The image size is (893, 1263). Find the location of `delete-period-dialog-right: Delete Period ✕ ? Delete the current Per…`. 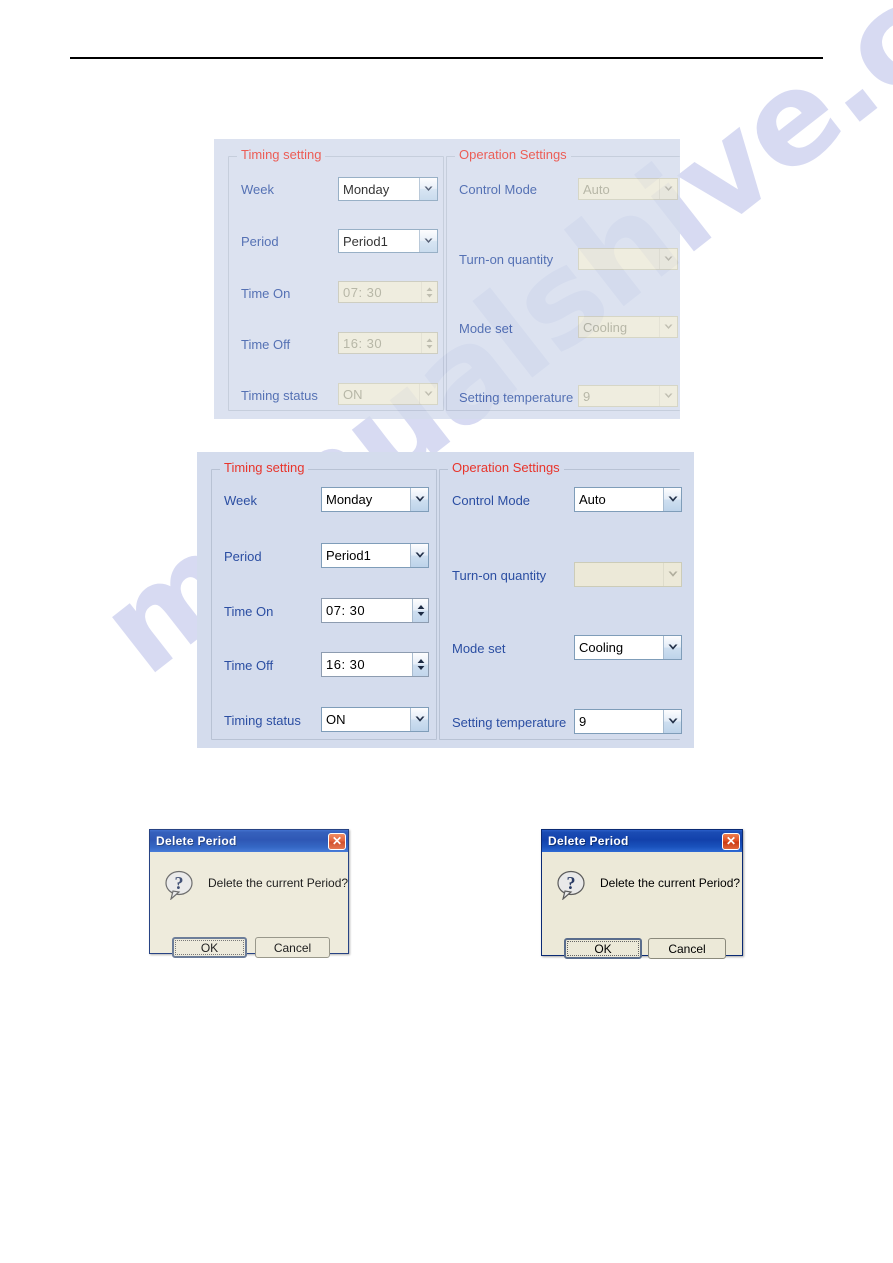

delete-period-dialog-right: Delete Period ✕ ? Delete the current Per… is located at coordinates (642, 894).